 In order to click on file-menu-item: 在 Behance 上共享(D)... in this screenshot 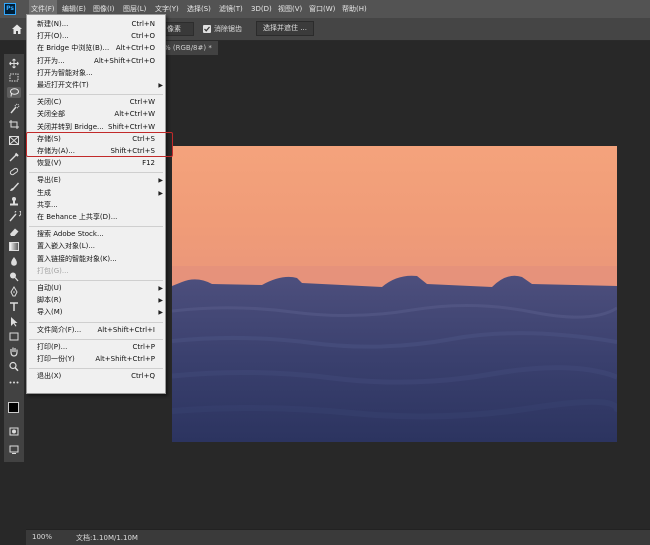, I will do `click(96, 217)`.